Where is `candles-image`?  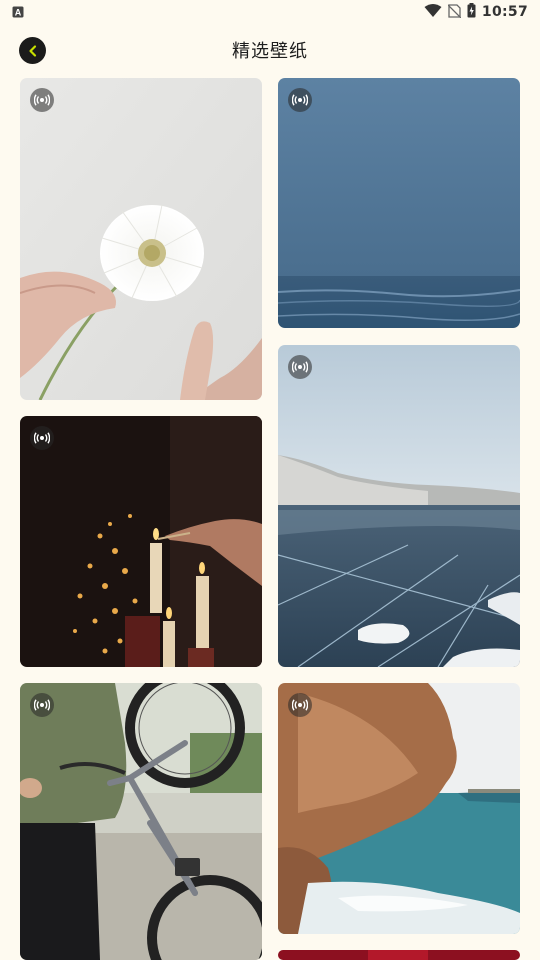 candles-image is located at coordinates (141, 541).